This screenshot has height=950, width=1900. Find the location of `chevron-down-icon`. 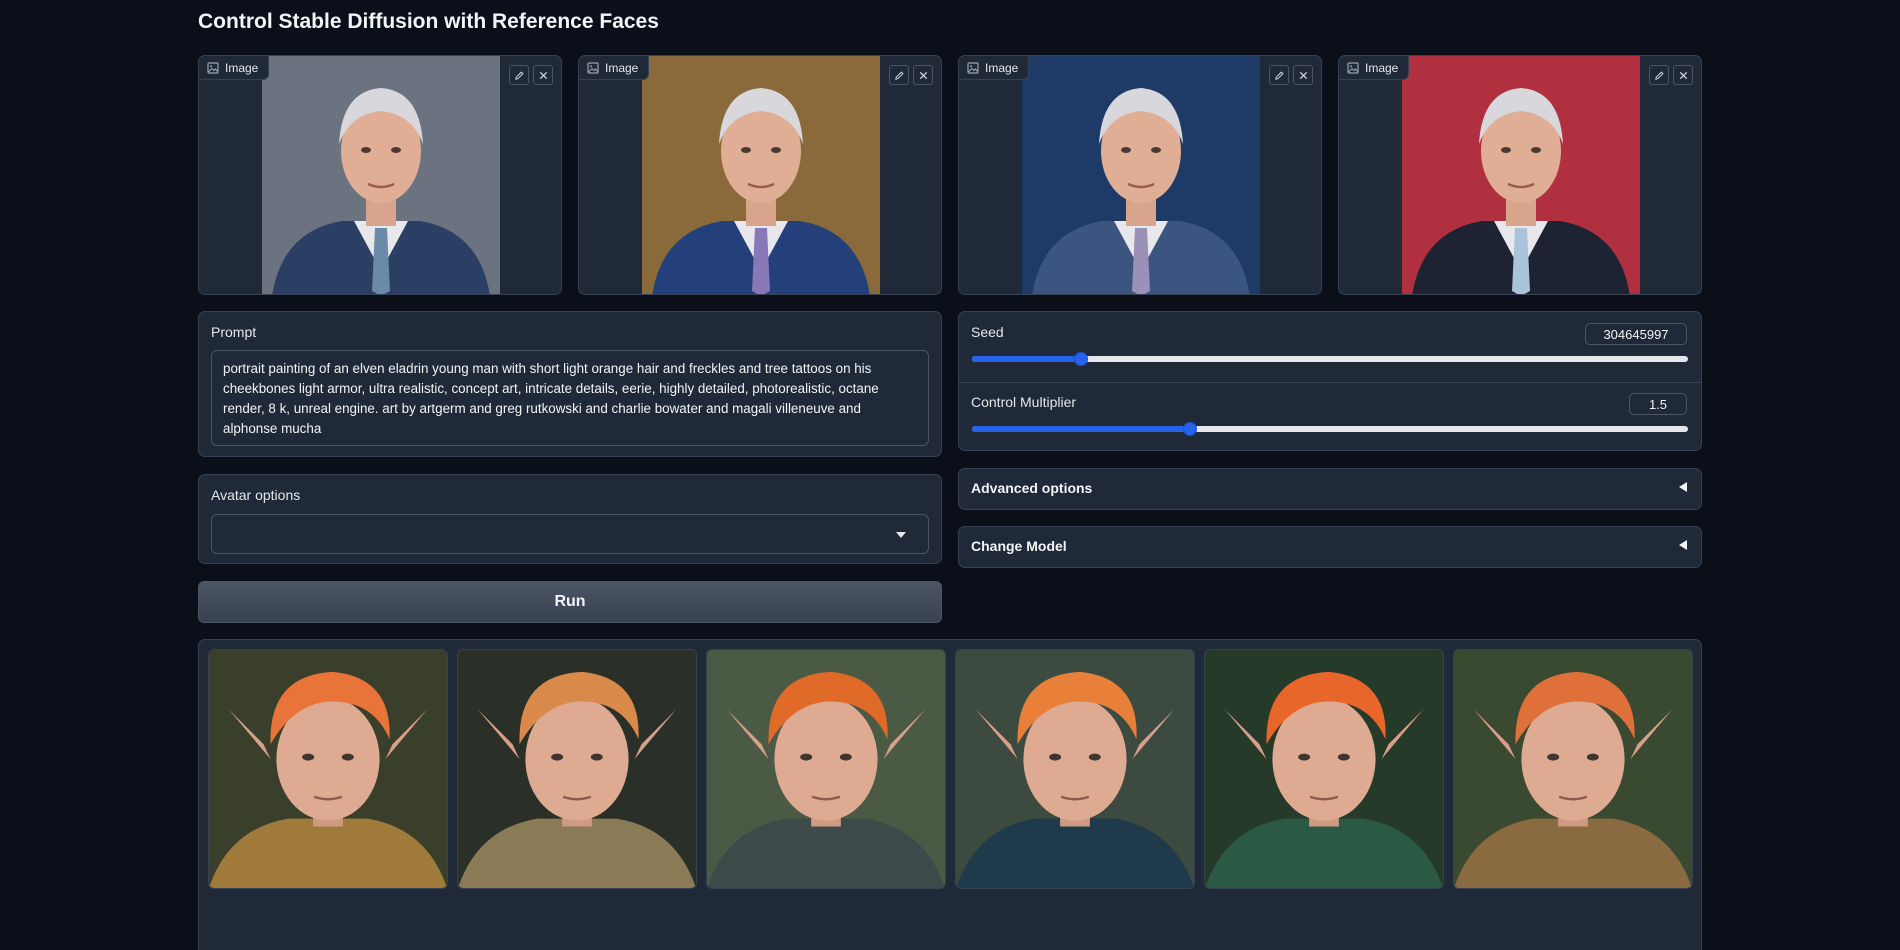

chevron-down-icon is located at coordinates (901, 535).